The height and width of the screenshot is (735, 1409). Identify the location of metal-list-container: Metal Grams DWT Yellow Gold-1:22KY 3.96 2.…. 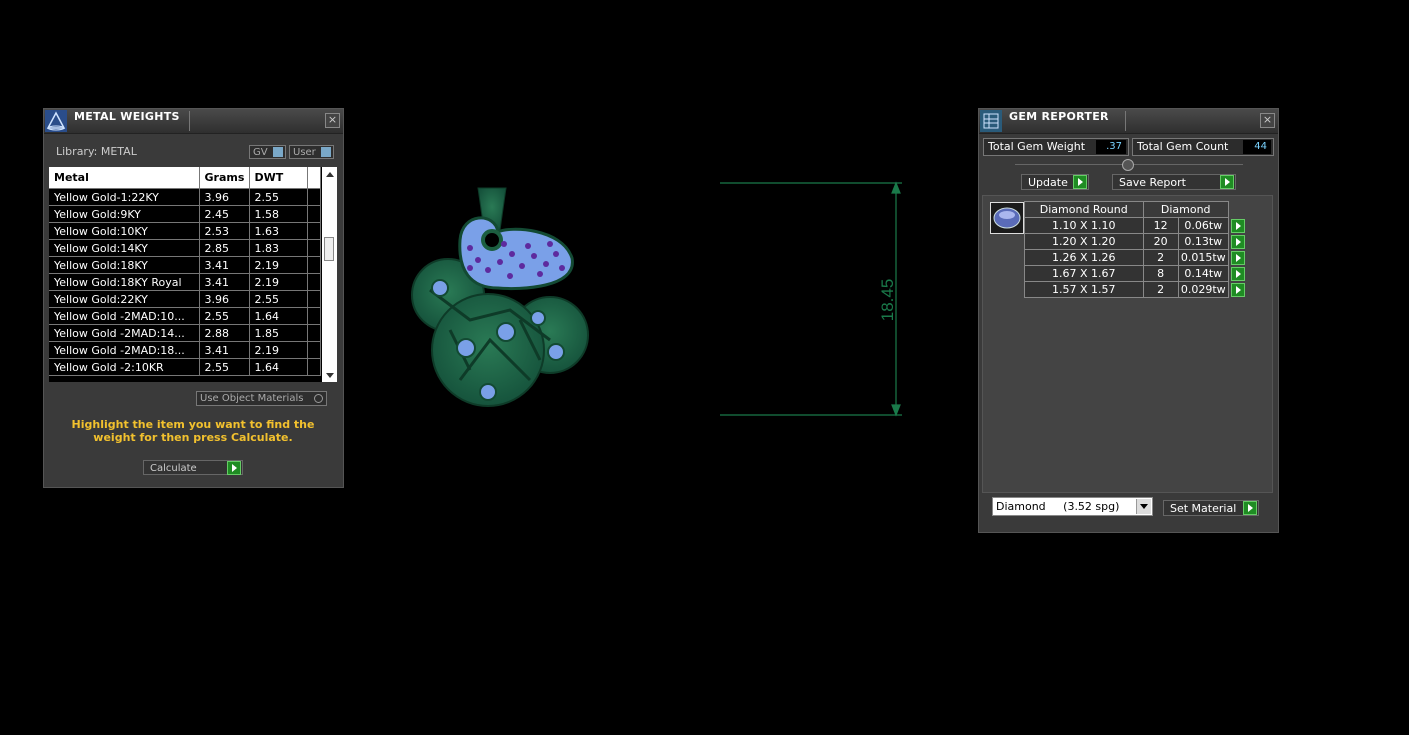
(193, 274).